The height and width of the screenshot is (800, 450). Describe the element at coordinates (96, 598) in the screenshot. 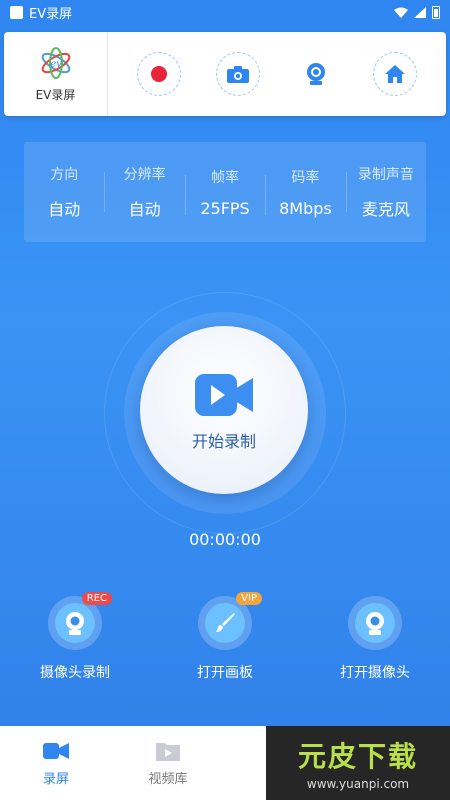

I see `rec-badge: REC` at that location.